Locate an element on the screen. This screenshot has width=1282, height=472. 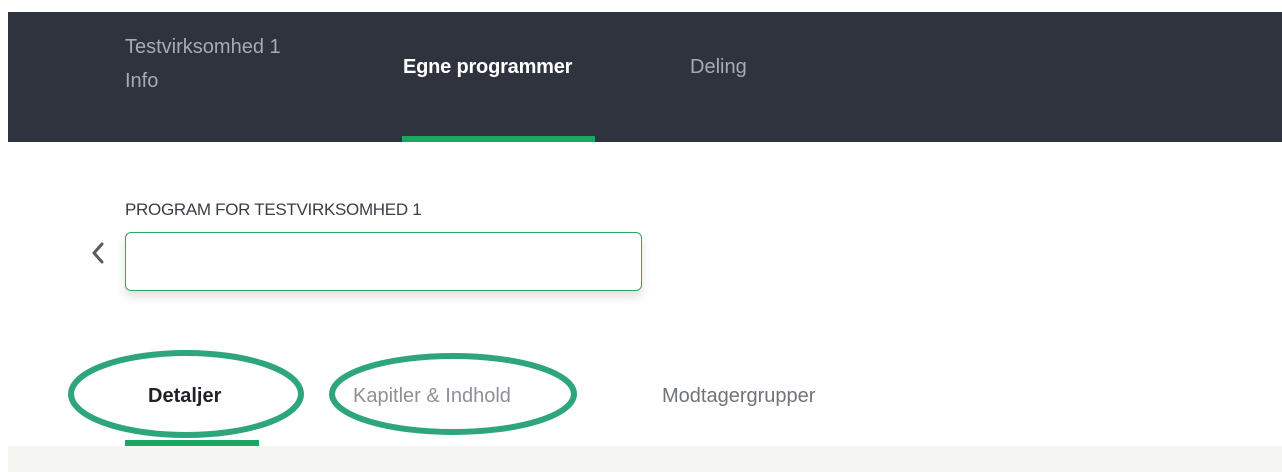
content-area is located at coordinates (645, 459).